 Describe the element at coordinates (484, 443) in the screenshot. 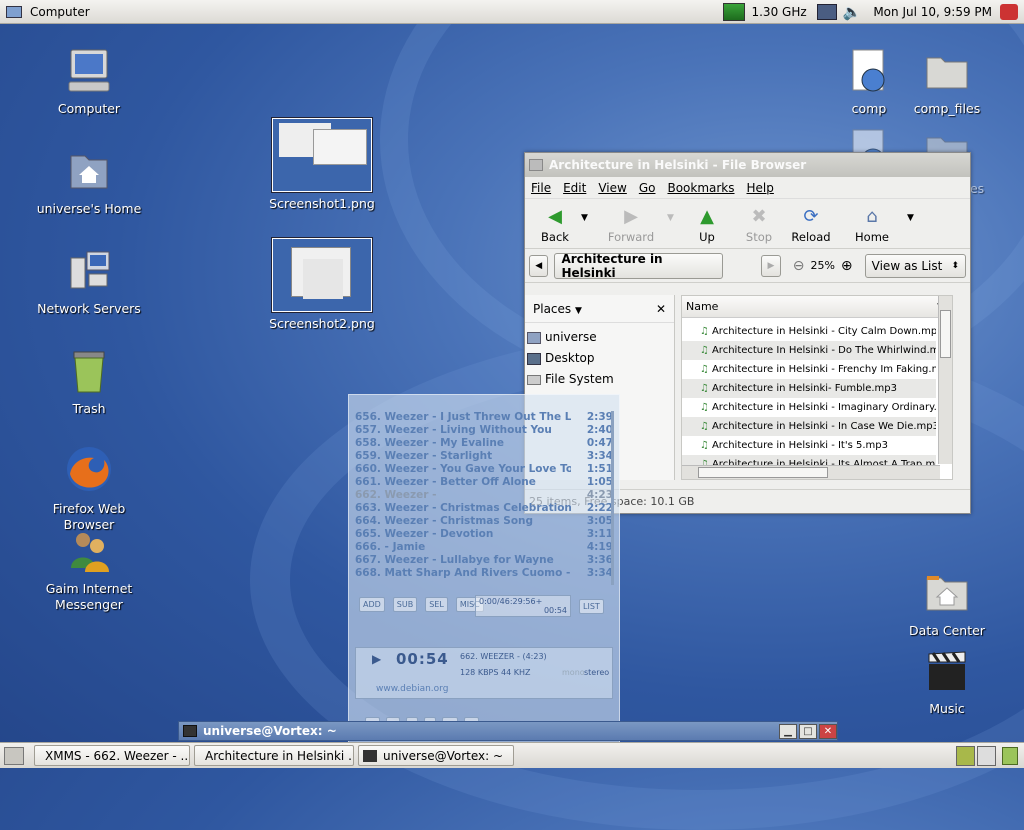

I see `playlist-row: 658. Weezer - My Evaline 0:47` at that location.